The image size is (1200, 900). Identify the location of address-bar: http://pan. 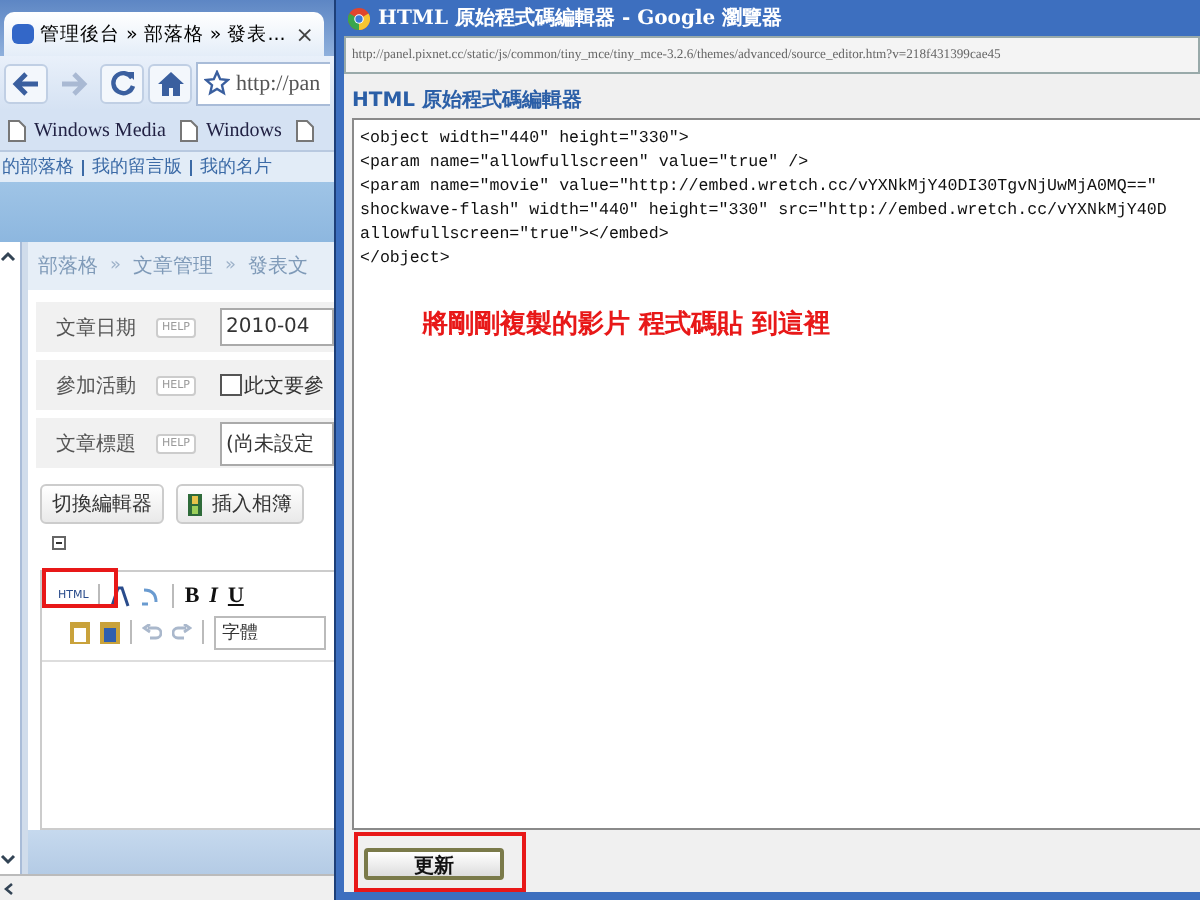
(263, 83).